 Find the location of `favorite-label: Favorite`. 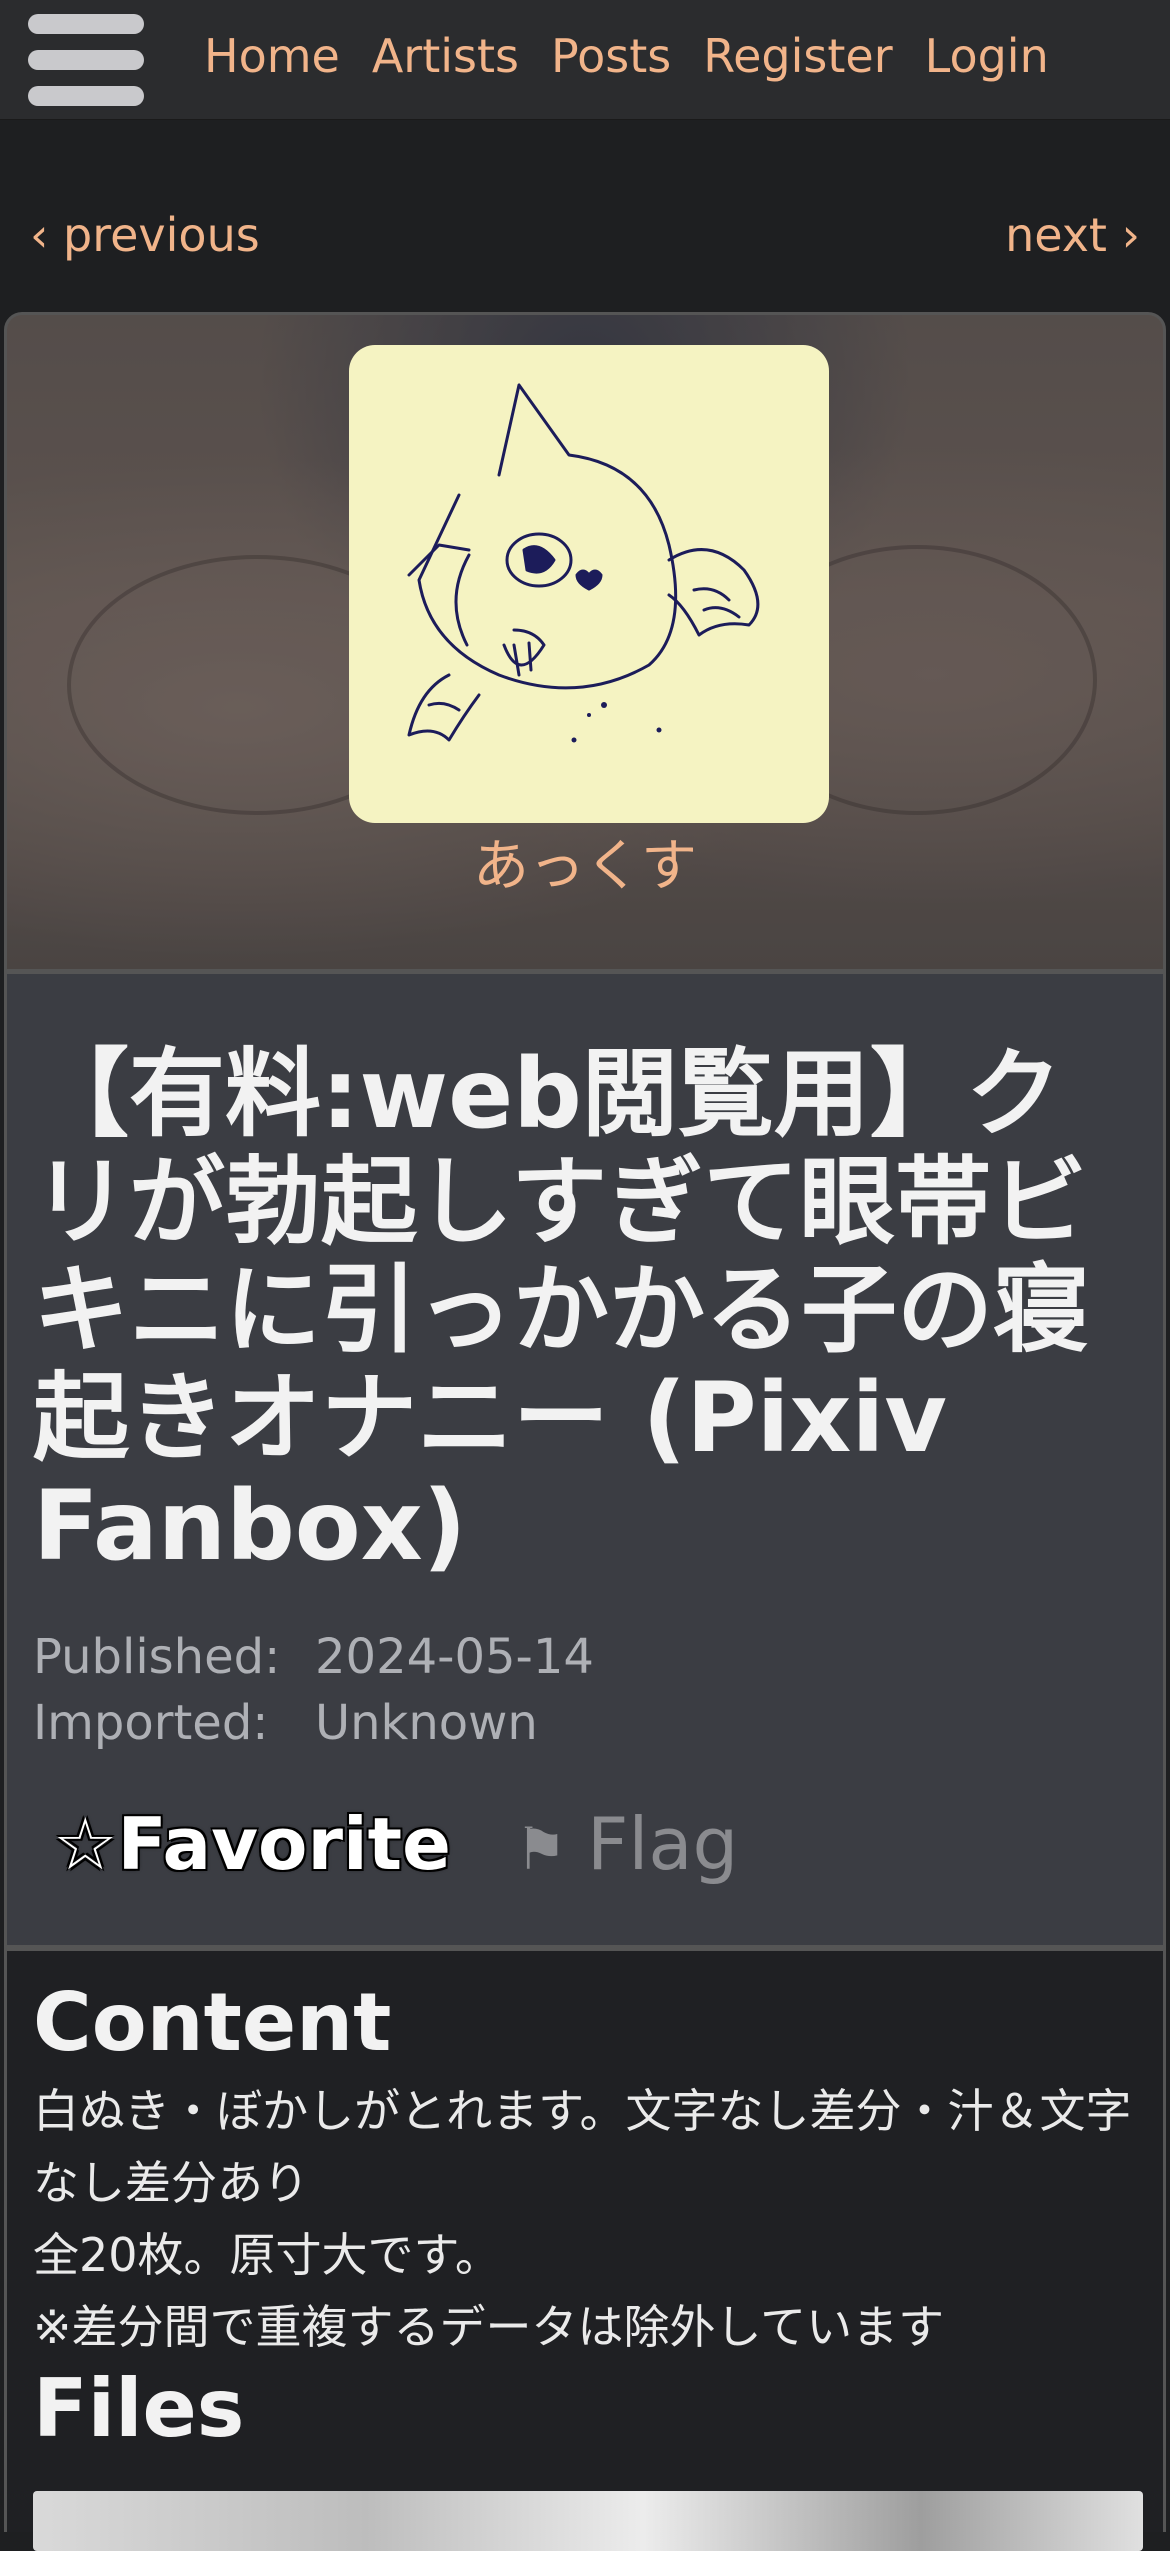

favorite-label: Favorite is located at coordinates (284, 1844).